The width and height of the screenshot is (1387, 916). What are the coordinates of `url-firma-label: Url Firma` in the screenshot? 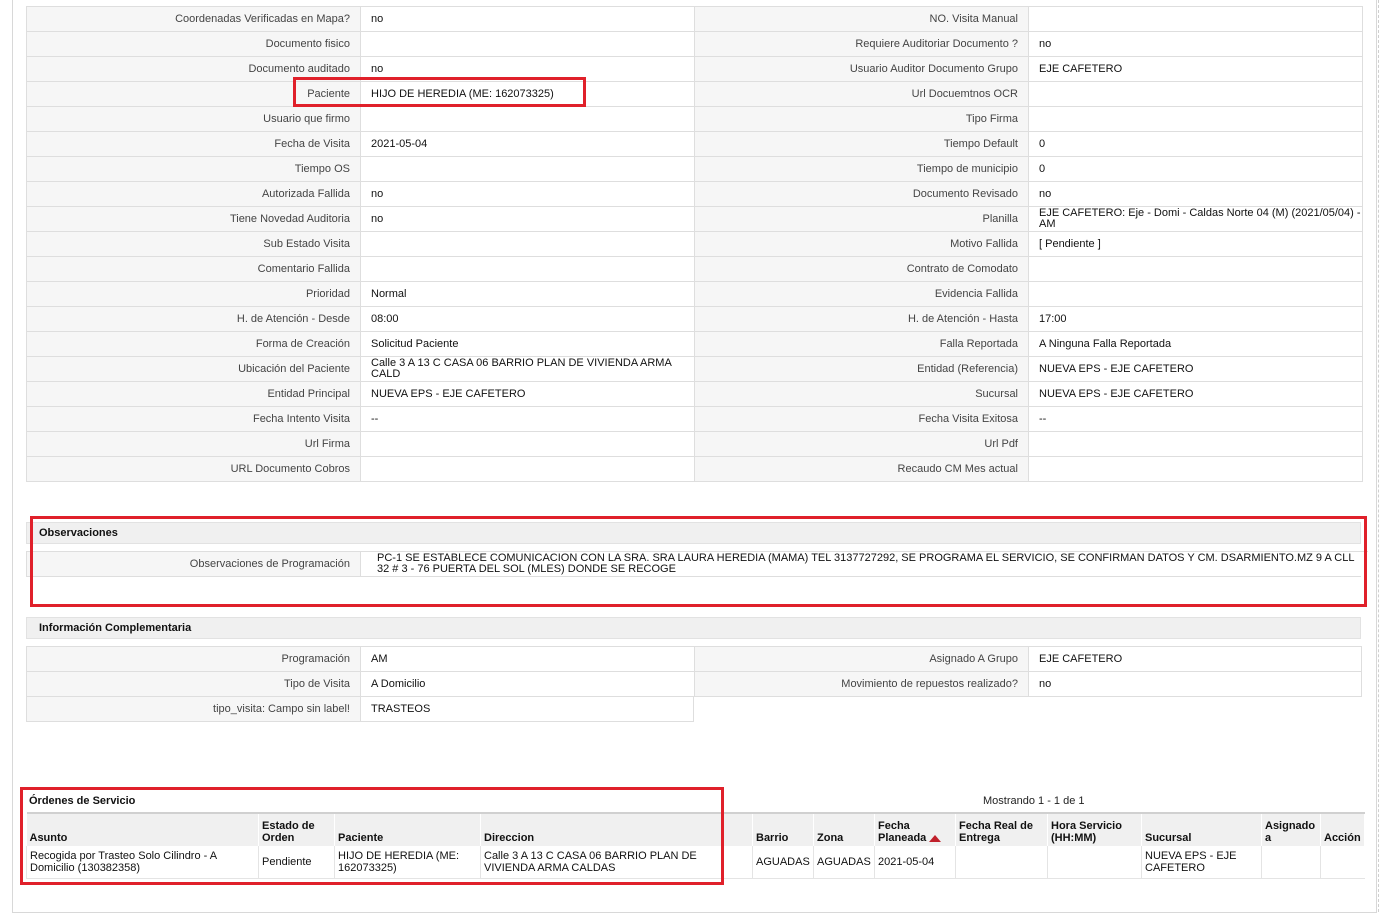 It's located at (193, 443).